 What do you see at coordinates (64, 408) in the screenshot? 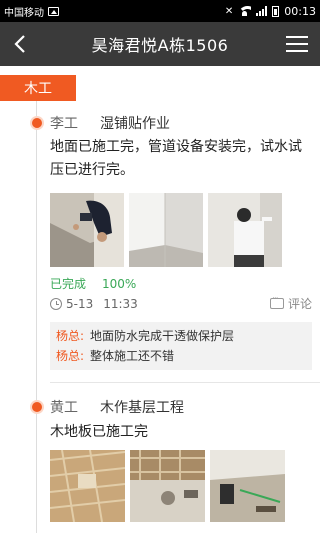
I see `worker-name: 黄工` at bounding box center [64, 408].